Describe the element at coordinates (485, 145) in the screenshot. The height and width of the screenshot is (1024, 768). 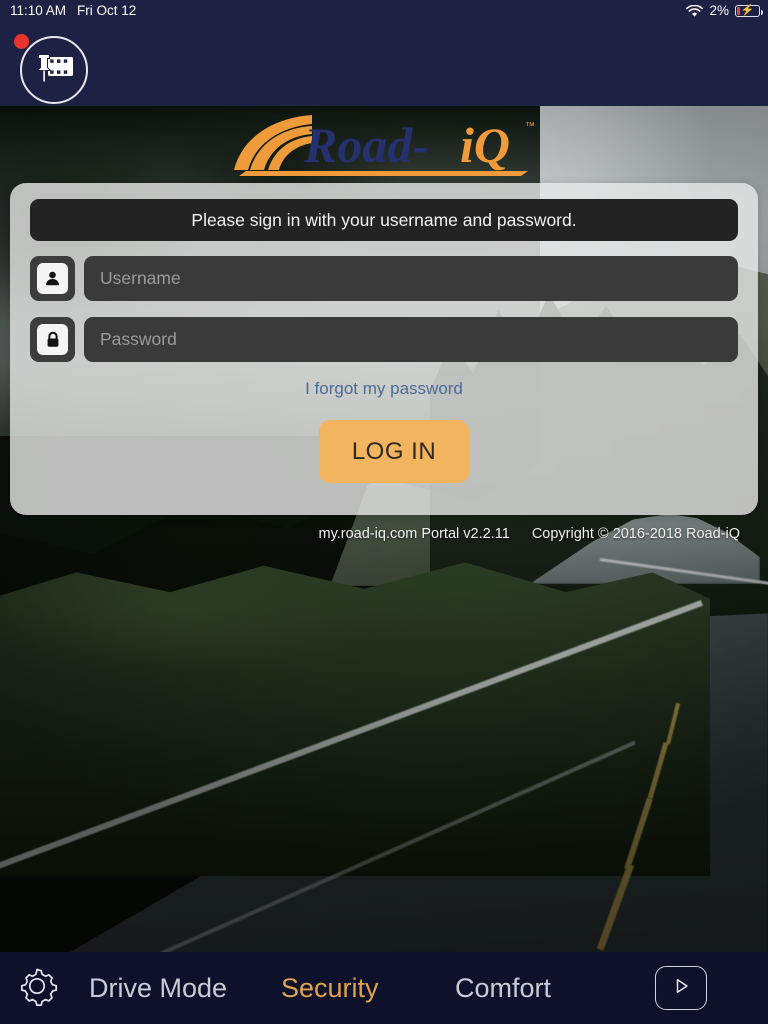
I see `svg-text: iQ` at that location.